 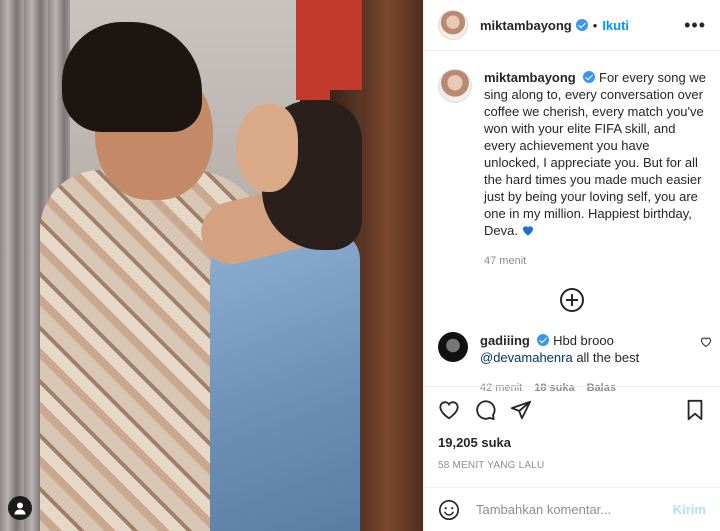 I want to click on follow-button: Ikuti, so click(x=615, y=25).